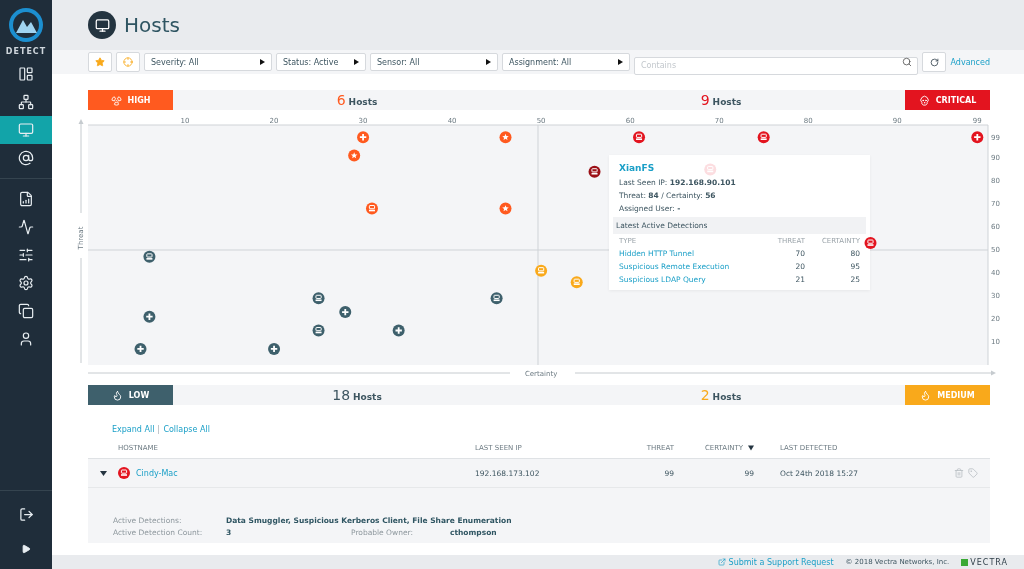 The height and width of the screenshot is (569, 1024). I want to click on copy-icon, so click(26, 311).